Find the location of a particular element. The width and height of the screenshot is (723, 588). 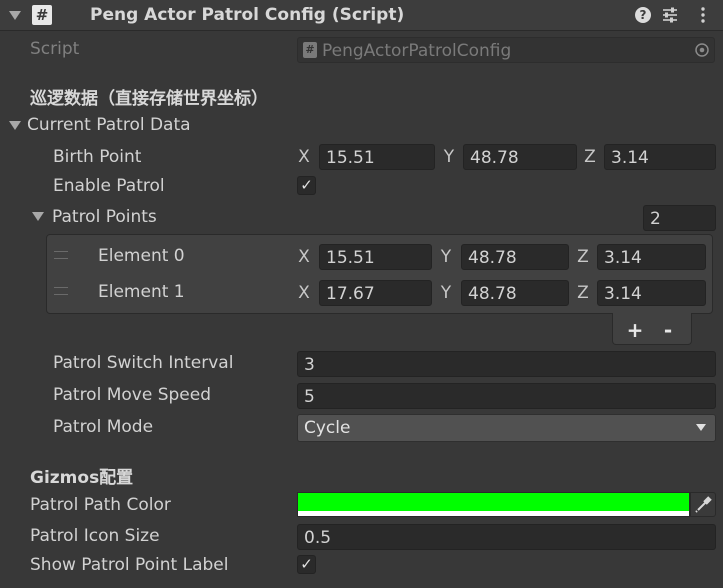

element-1-z-label: Z is located at coordinates (583, 293).